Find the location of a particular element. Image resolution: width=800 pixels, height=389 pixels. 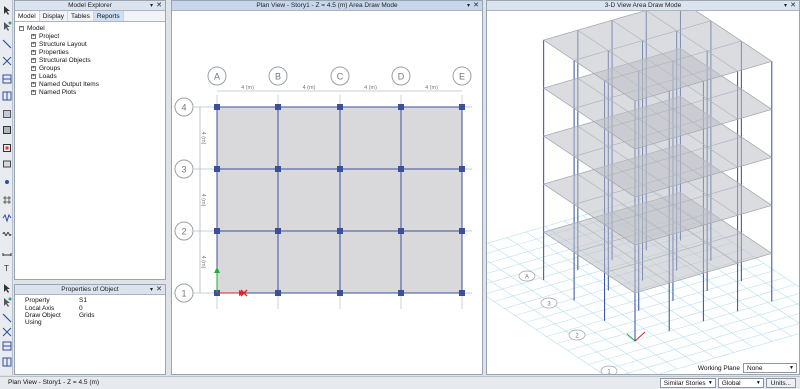

tree-item: + Project is located at coordinates (92, 36).